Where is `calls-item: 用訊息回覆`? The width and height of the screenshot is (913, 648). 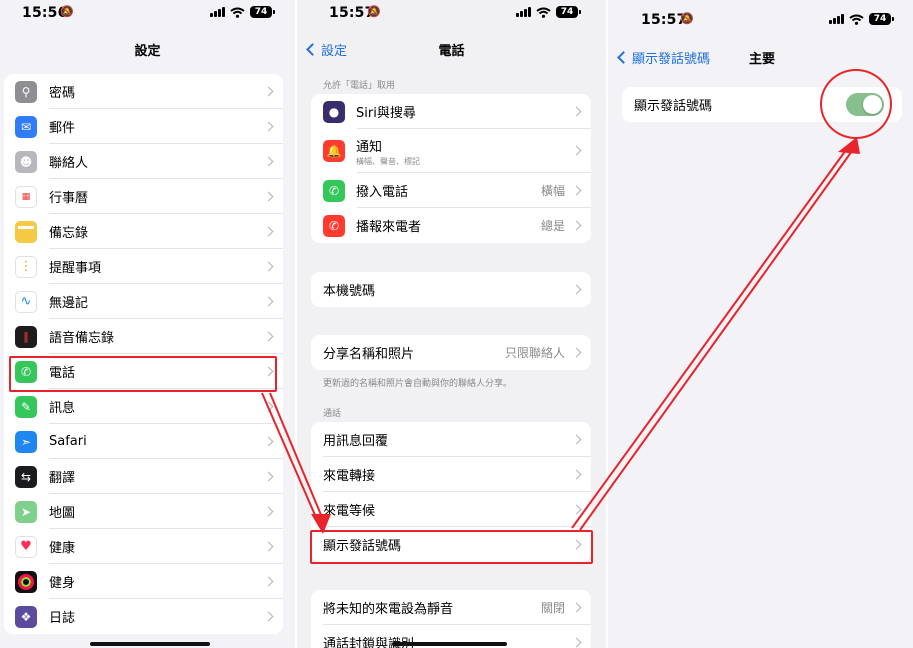 calls-item: 用訊息回覆 is located at coordinates (451, 439).